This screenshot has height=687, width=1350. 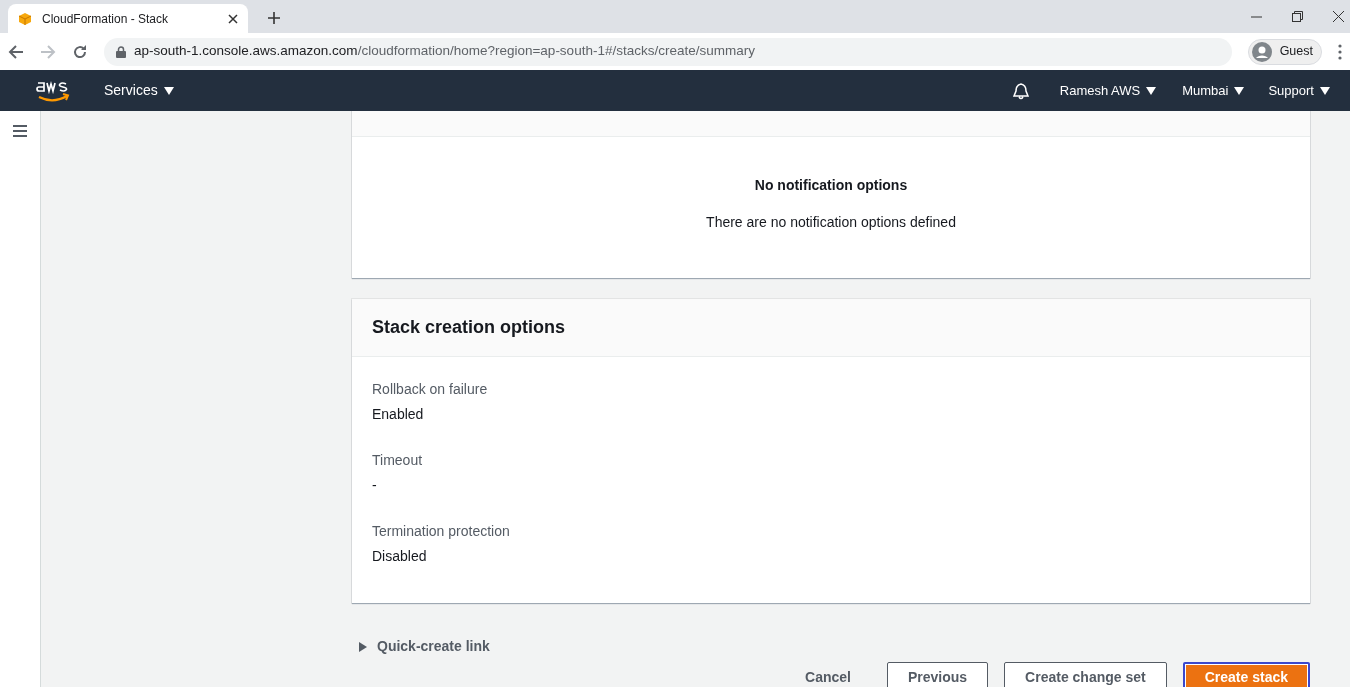 What do you see at coordinates (828, 674) in the screenshot?
I see `cancel-link: Cancel` at bounding box center [828, 674].